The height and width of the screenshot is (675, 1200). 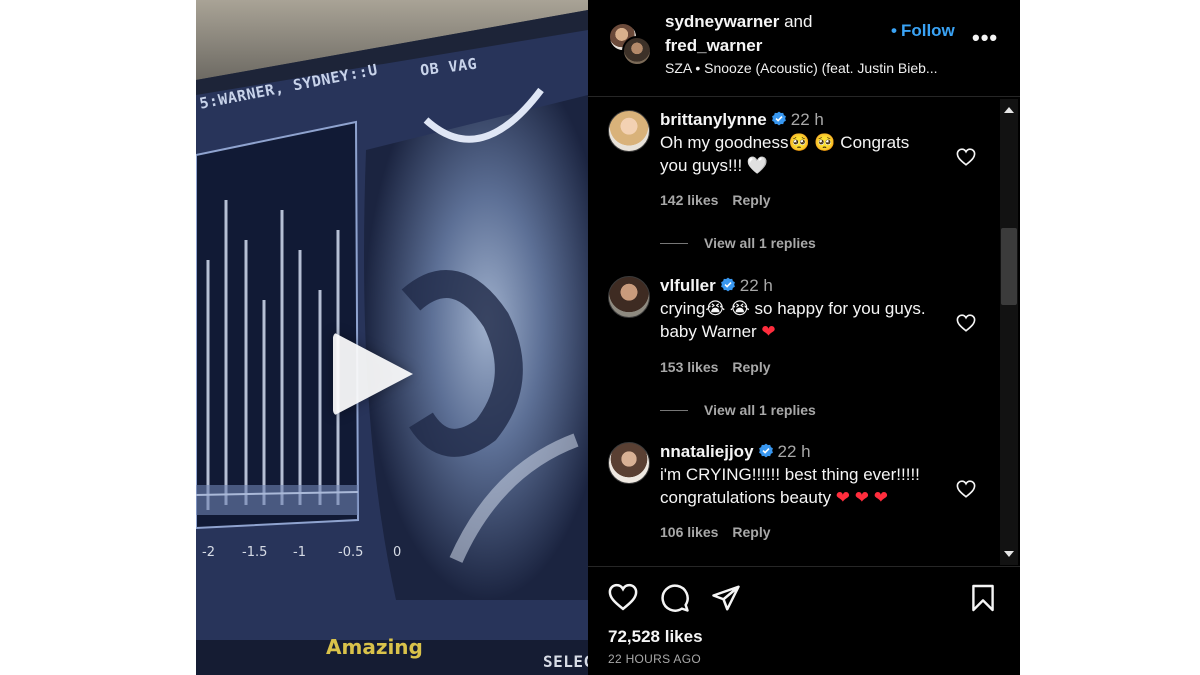 What do you see at coordinates (714, 165) in the screenshot?
I see `comment-text: you guys!!! 🤍` at bounding box center [714, 165].